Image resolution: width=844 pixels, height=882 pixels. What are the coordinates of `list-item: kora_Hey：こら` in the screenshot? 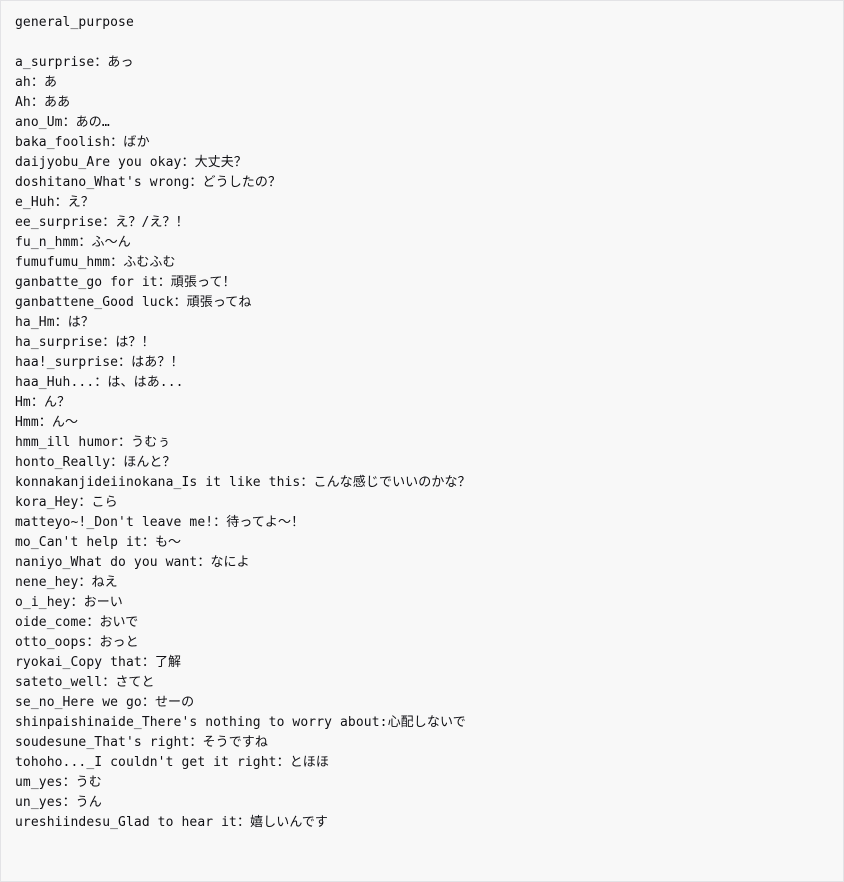 It's located at (429, 503).